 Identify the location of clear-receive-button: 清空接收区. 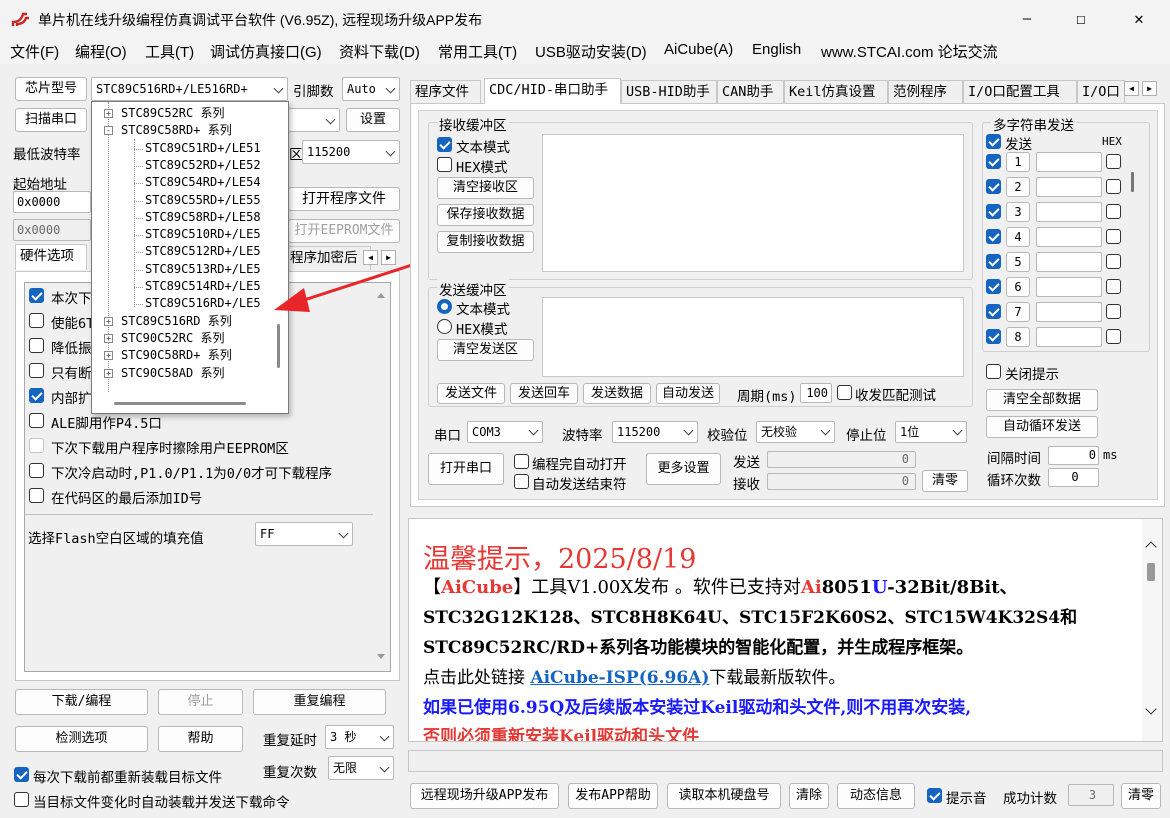
(485, 188).